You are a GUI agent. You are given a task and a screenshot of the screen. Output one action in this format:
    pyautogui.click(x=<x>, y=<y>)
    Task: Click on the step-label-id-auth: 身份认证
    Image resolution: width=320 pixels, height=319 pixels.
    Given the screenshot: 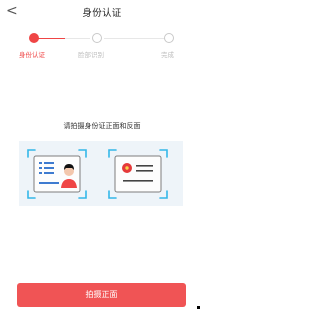 What is the action you would take?
    pyautogui.click(x=32, y=55)
    